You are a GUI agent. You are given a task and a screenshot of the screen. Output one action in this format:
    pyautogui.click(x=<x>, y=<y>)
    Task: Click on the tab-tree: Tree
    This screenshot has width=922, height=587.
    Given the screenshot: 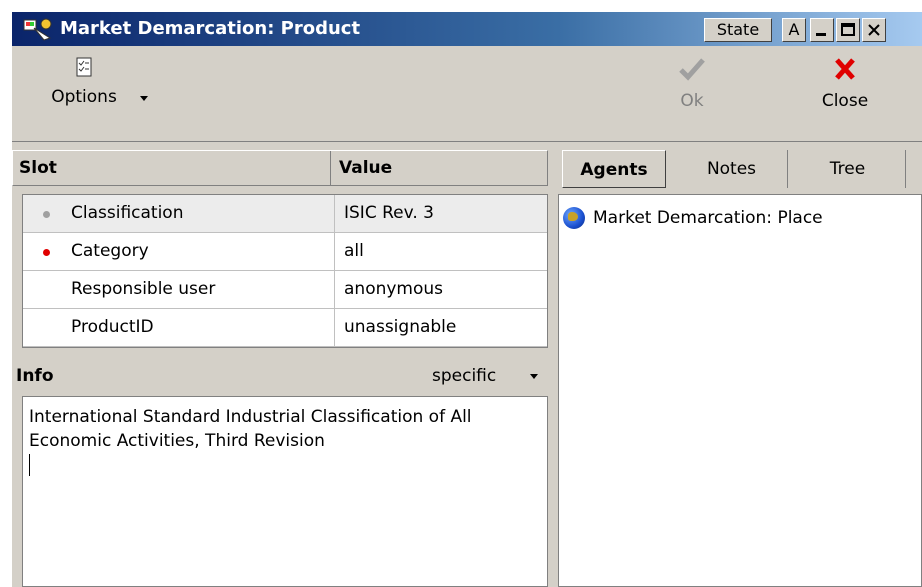 What is the action you would take?
    pyautogui.click(x=848, y=169)
    